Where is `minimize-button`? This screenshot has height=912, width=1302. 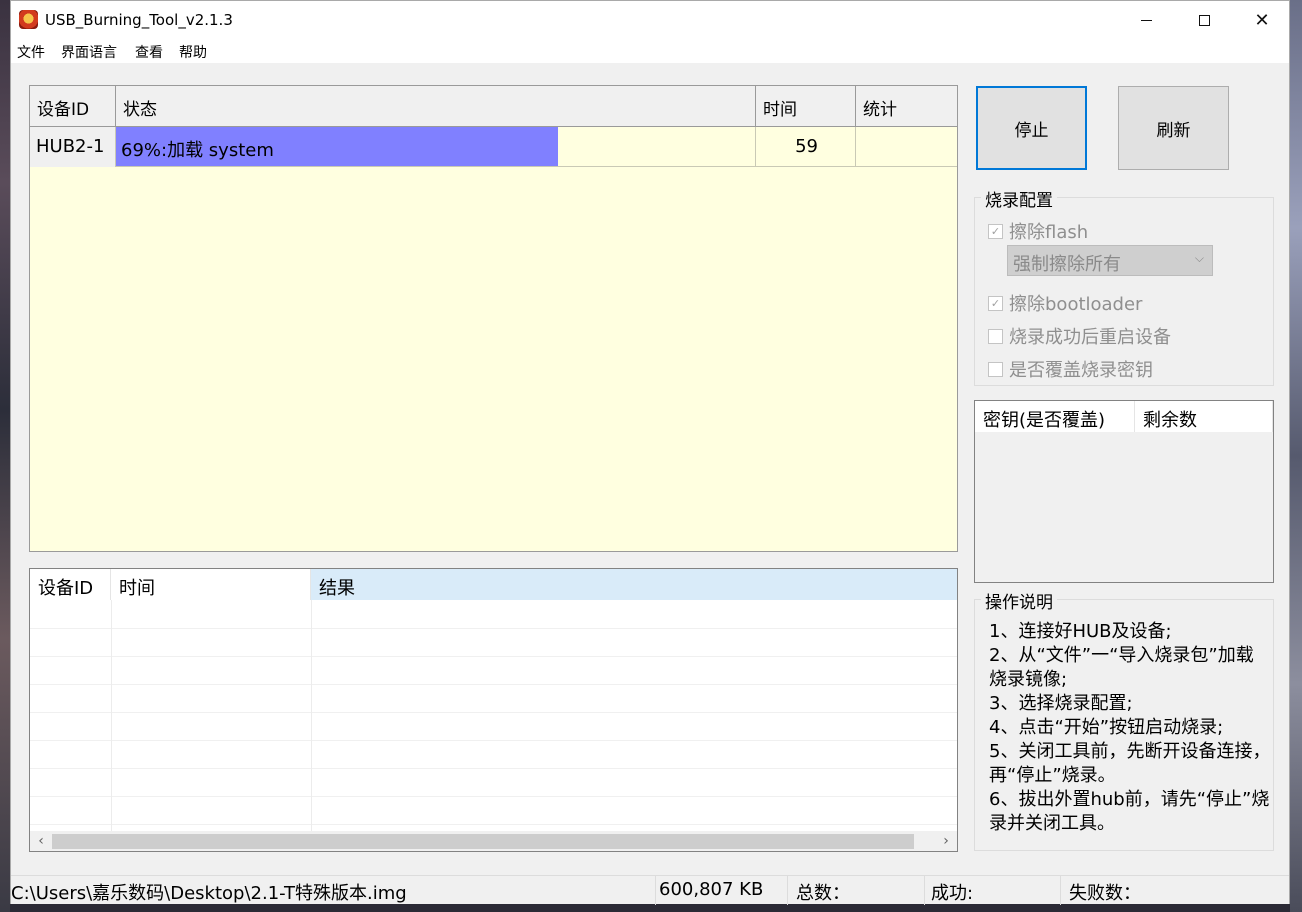 minimize-button is located at coordinates (1146, 20).